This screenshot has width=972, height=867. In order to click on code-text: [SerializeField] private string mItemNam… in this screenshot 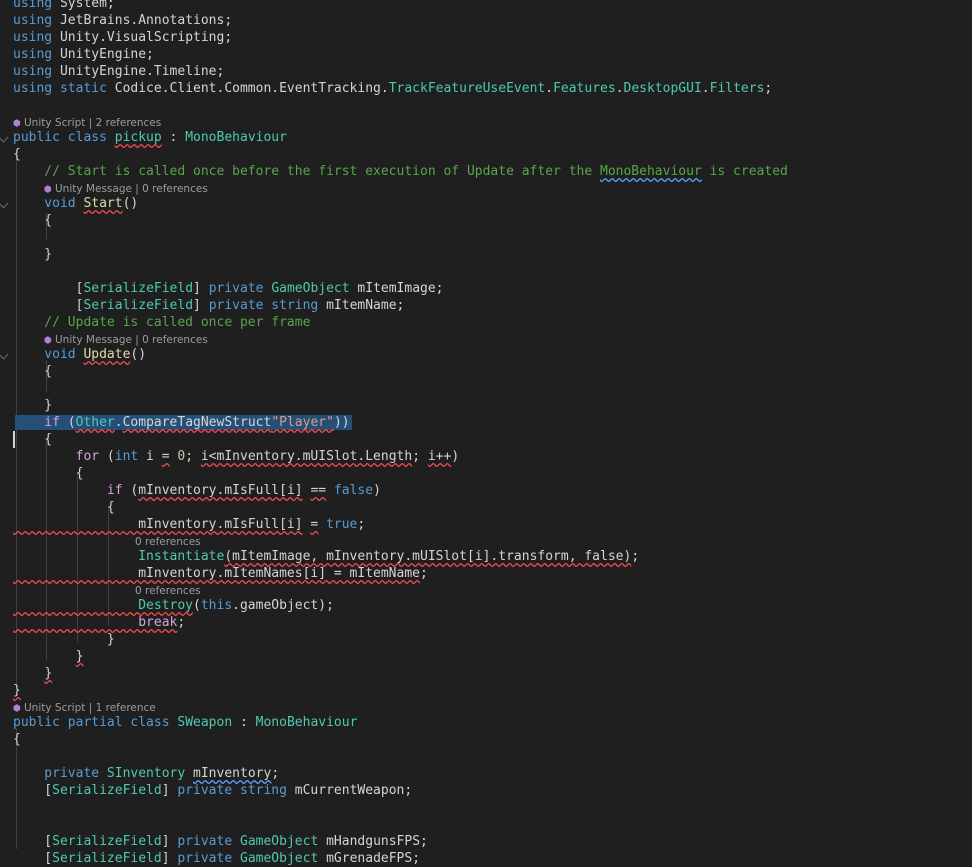, I will do `click(209, 305)`.